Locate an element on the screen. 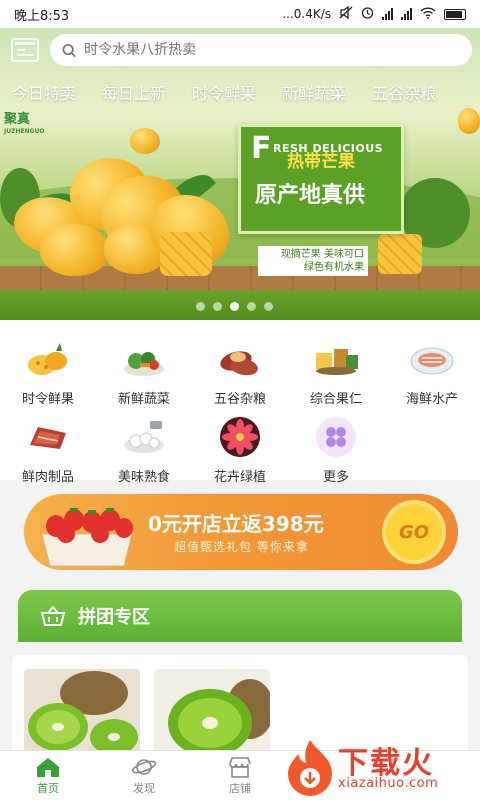  grid-label: 新鲜蔬菜 is located at coordinates (143, 399).